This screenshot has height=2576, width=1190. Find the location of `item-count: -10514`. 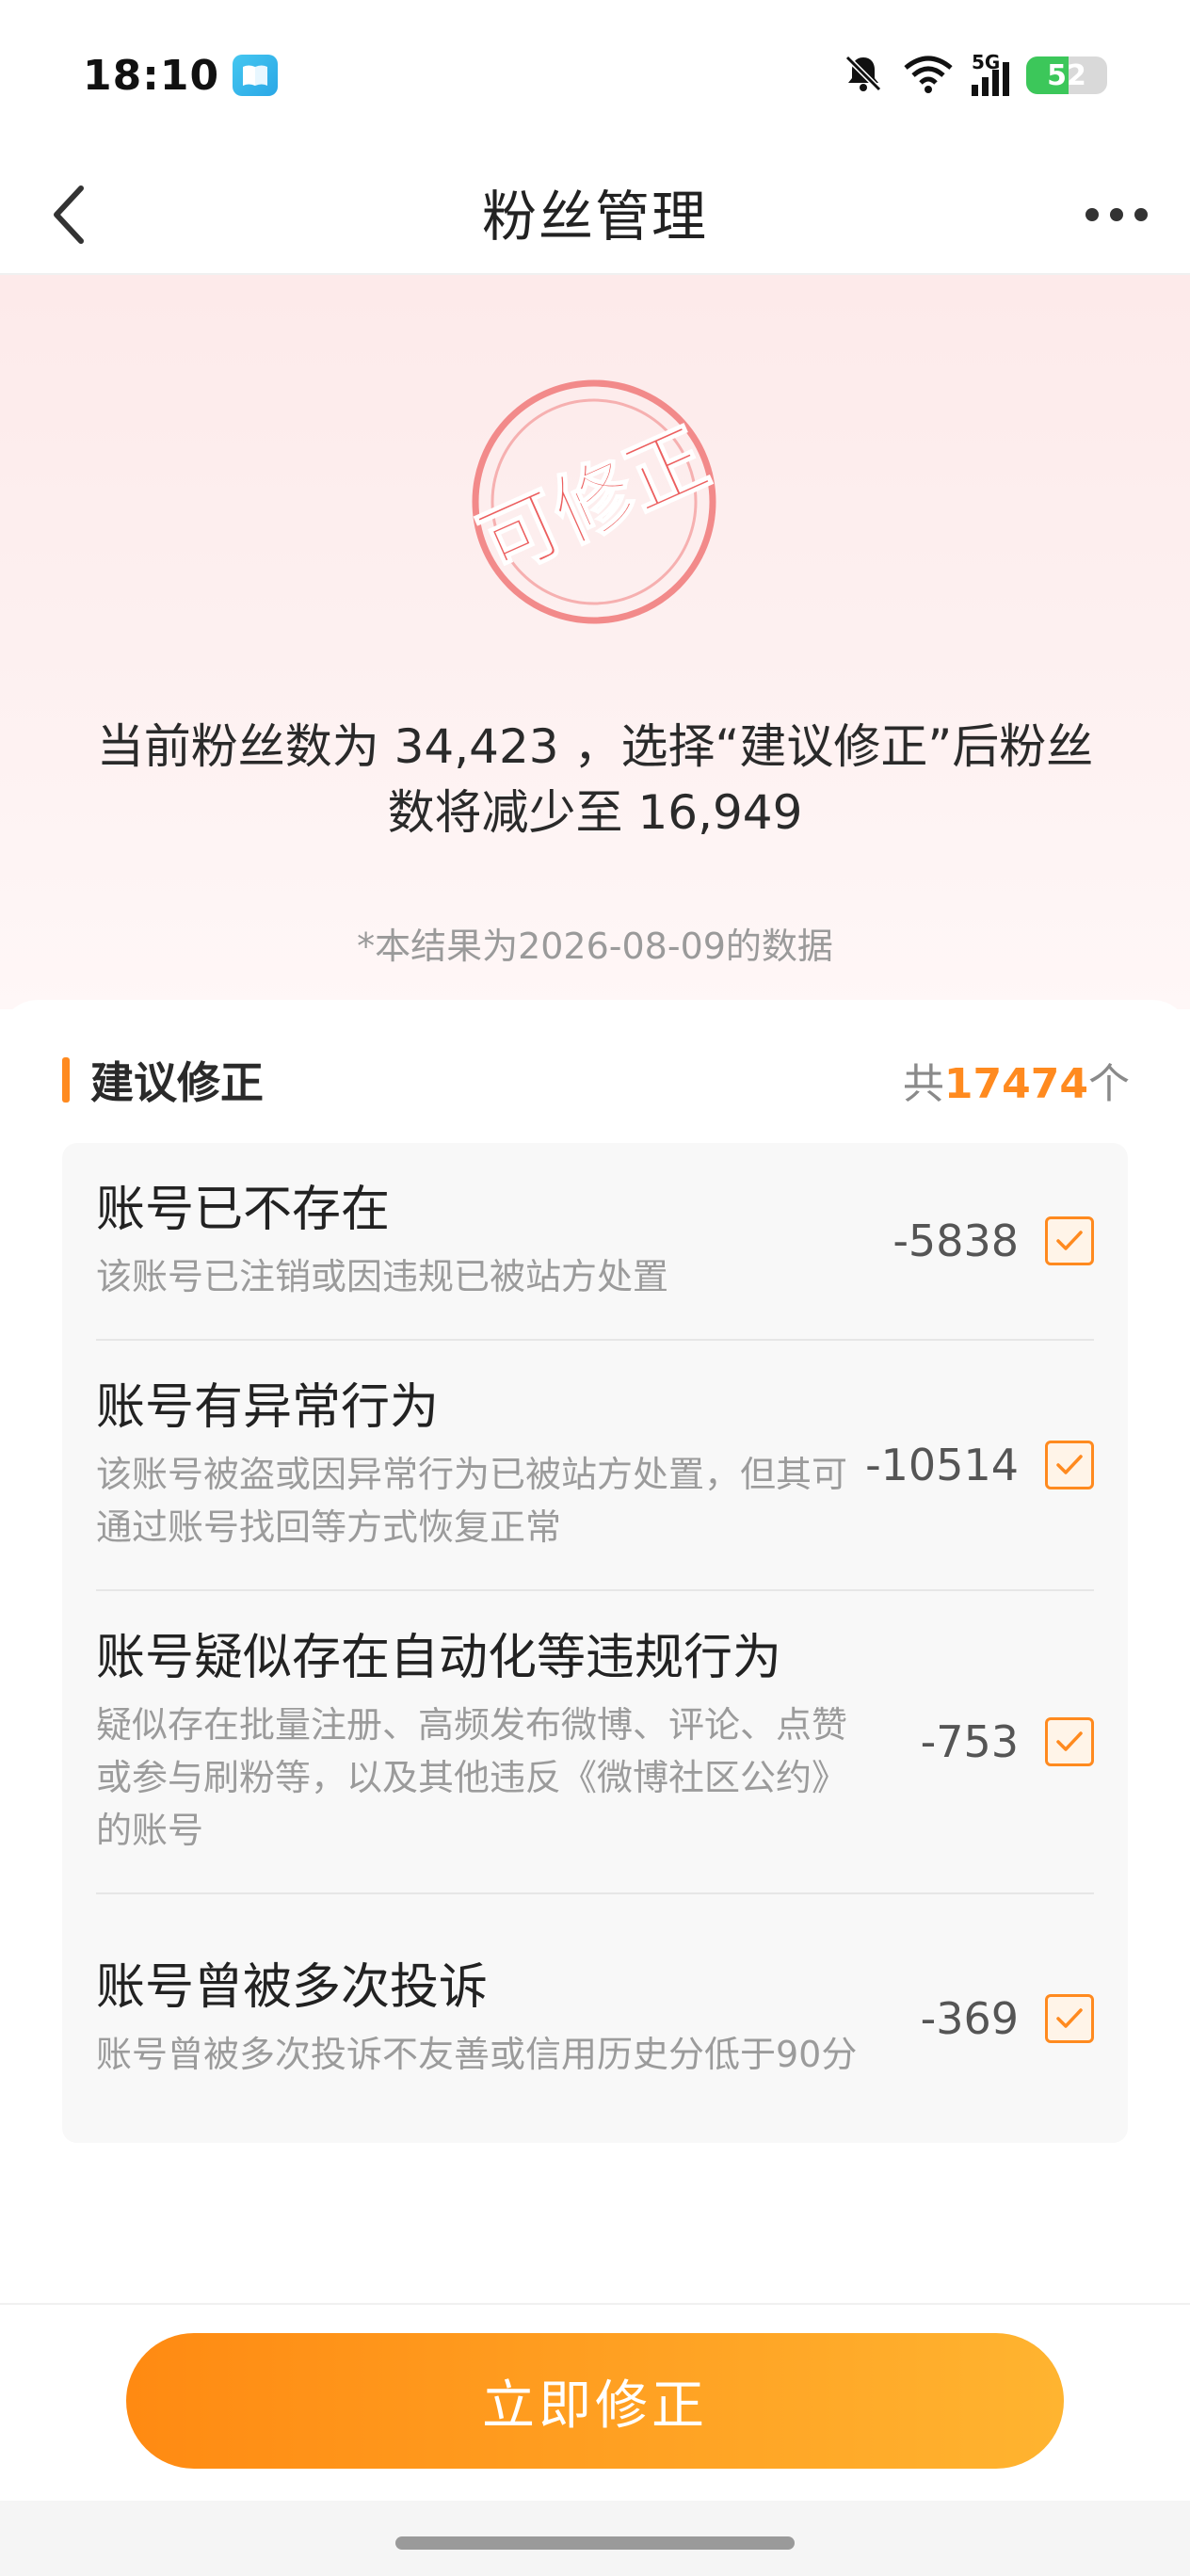

item-count: -10514 is located at coordinates (942, 1465).